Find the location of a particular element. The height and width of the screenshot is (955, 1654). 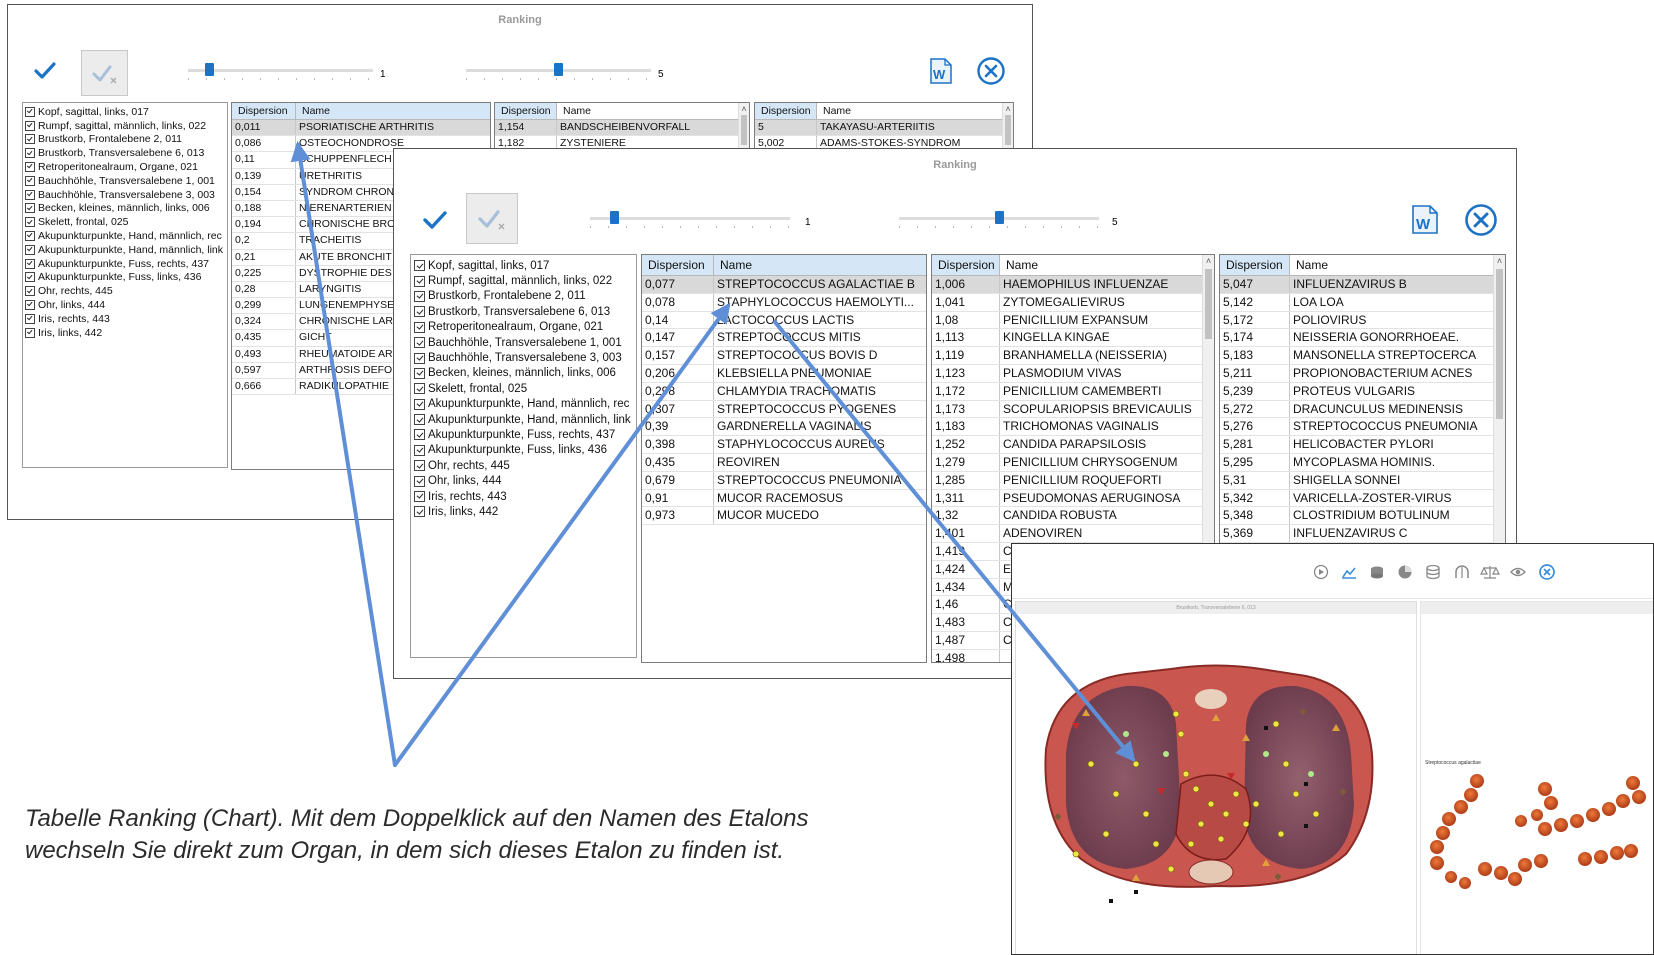

checklist-item: Akupunkturpunkte, Fuss, links, 436 is located at coordinates (126, 278).